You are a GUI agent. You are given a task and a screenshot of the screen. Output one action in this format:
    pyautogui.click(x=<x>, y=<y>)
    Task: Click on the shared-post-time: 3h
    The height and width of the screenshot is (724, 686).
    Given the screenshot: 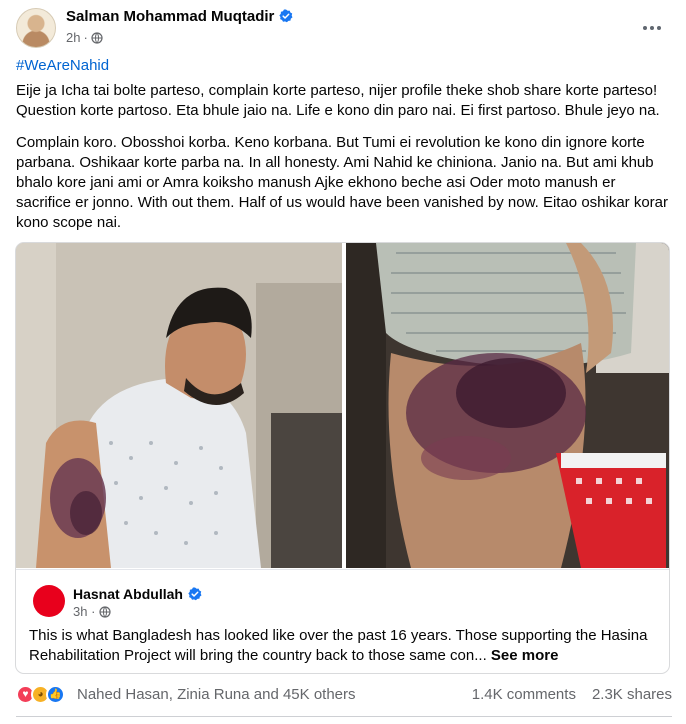 What is the action you would take?
    pyautogui.click(x=80, y=611)
    